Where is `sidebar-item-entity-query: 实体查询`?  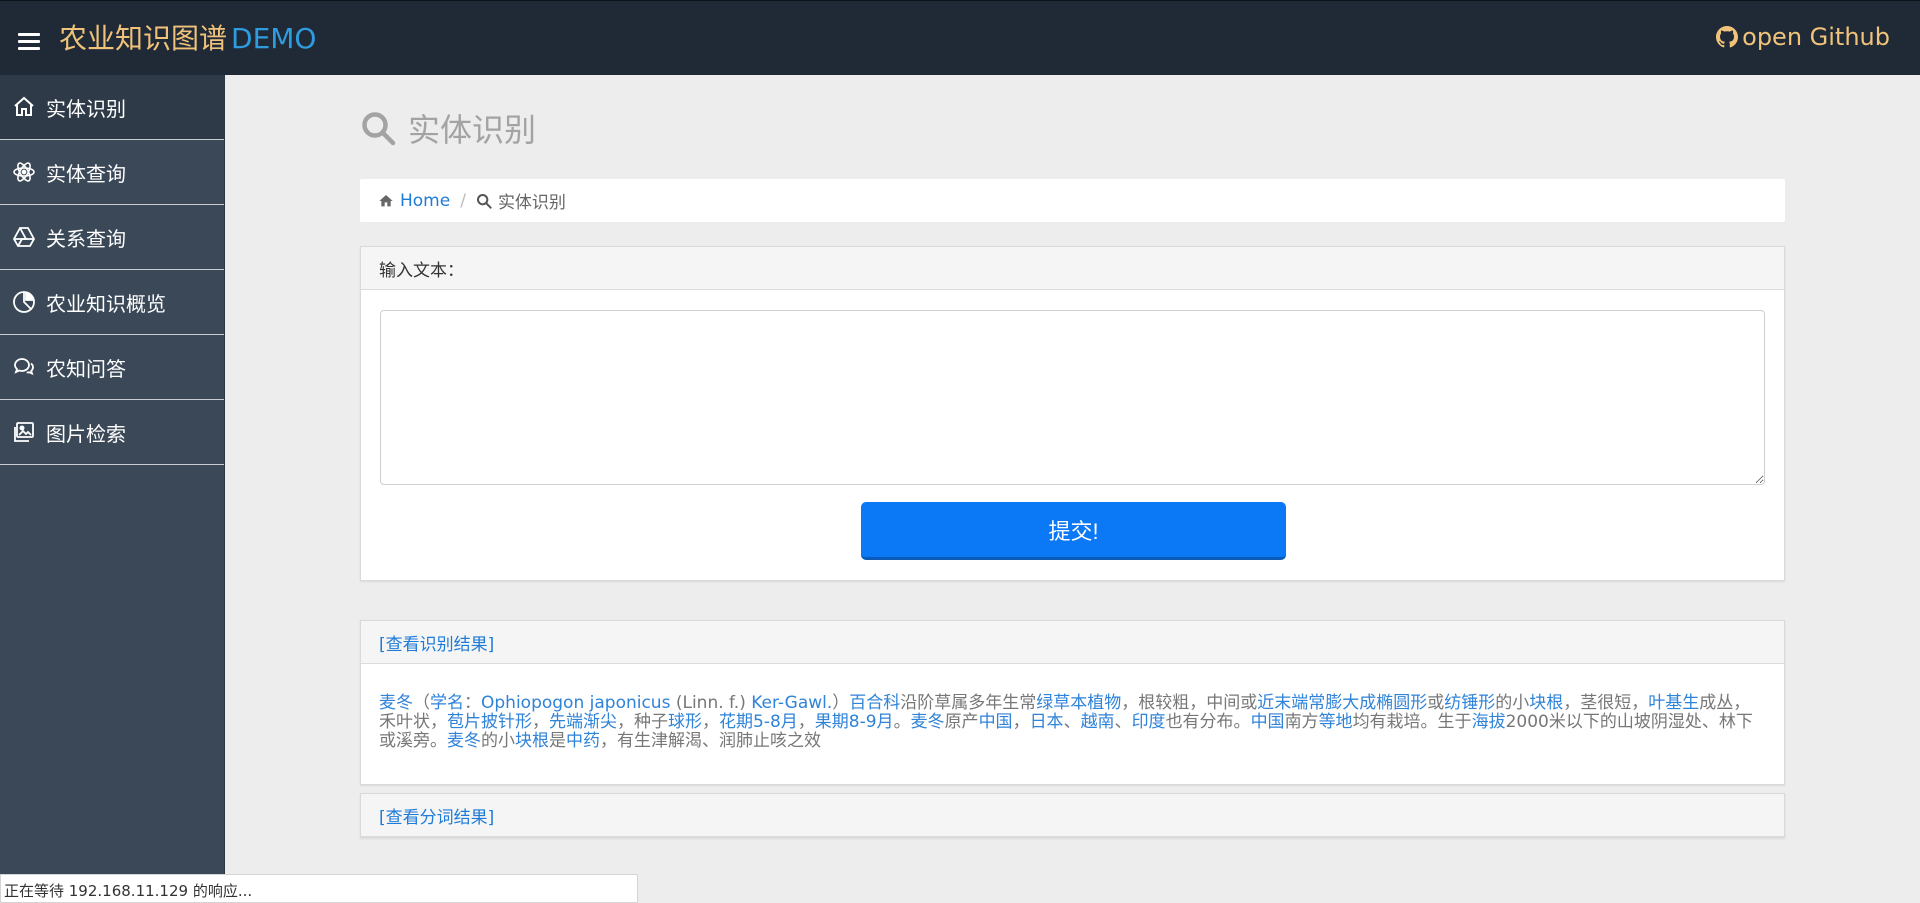 sidebar-item-entity-query: 实体查询 is located at coordinates (112, 172).